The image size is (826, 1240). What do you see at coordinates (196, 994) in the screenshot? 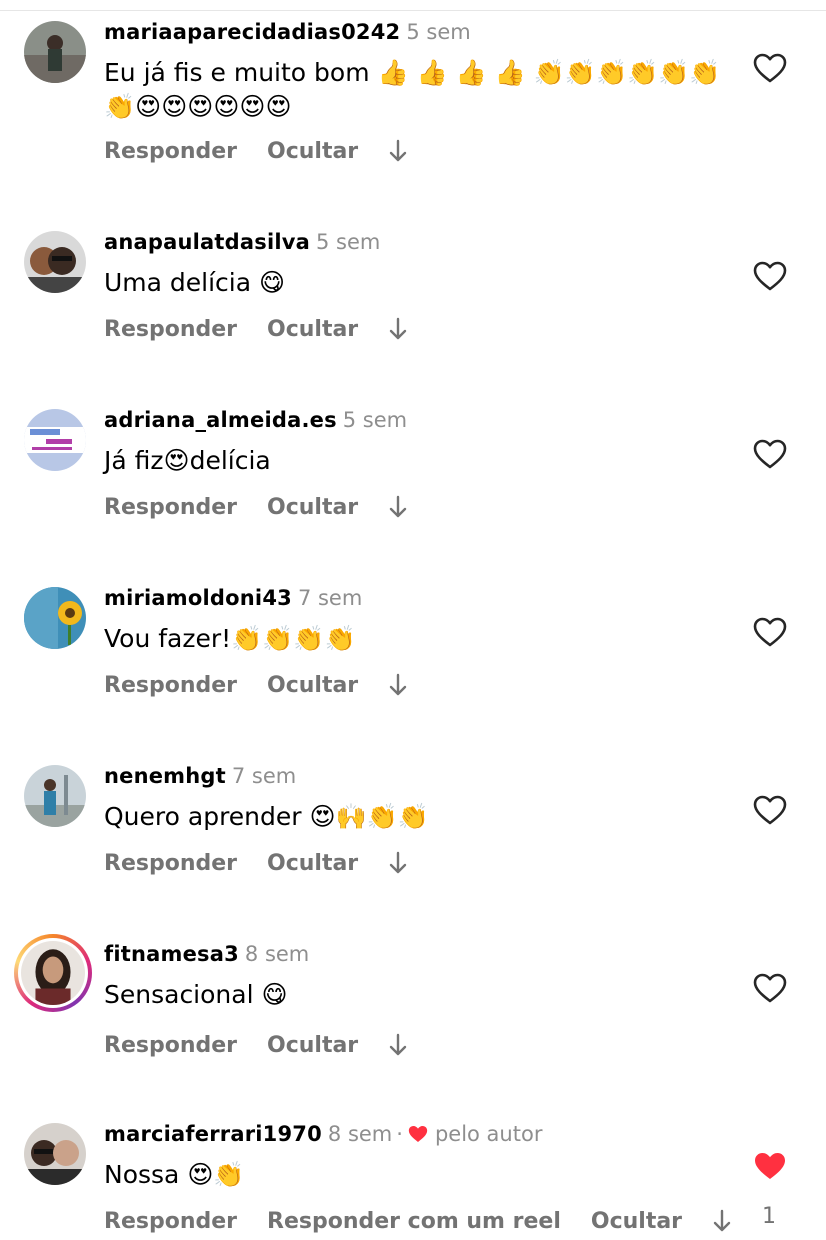
I see `comment-text: Sensacional 😋` at bounding box center [196, 994].